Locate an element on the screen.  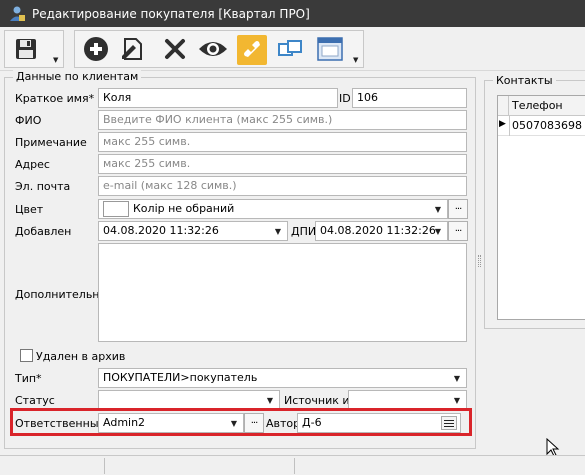
color-more-button: ··· is located at coordinates (458, 209).